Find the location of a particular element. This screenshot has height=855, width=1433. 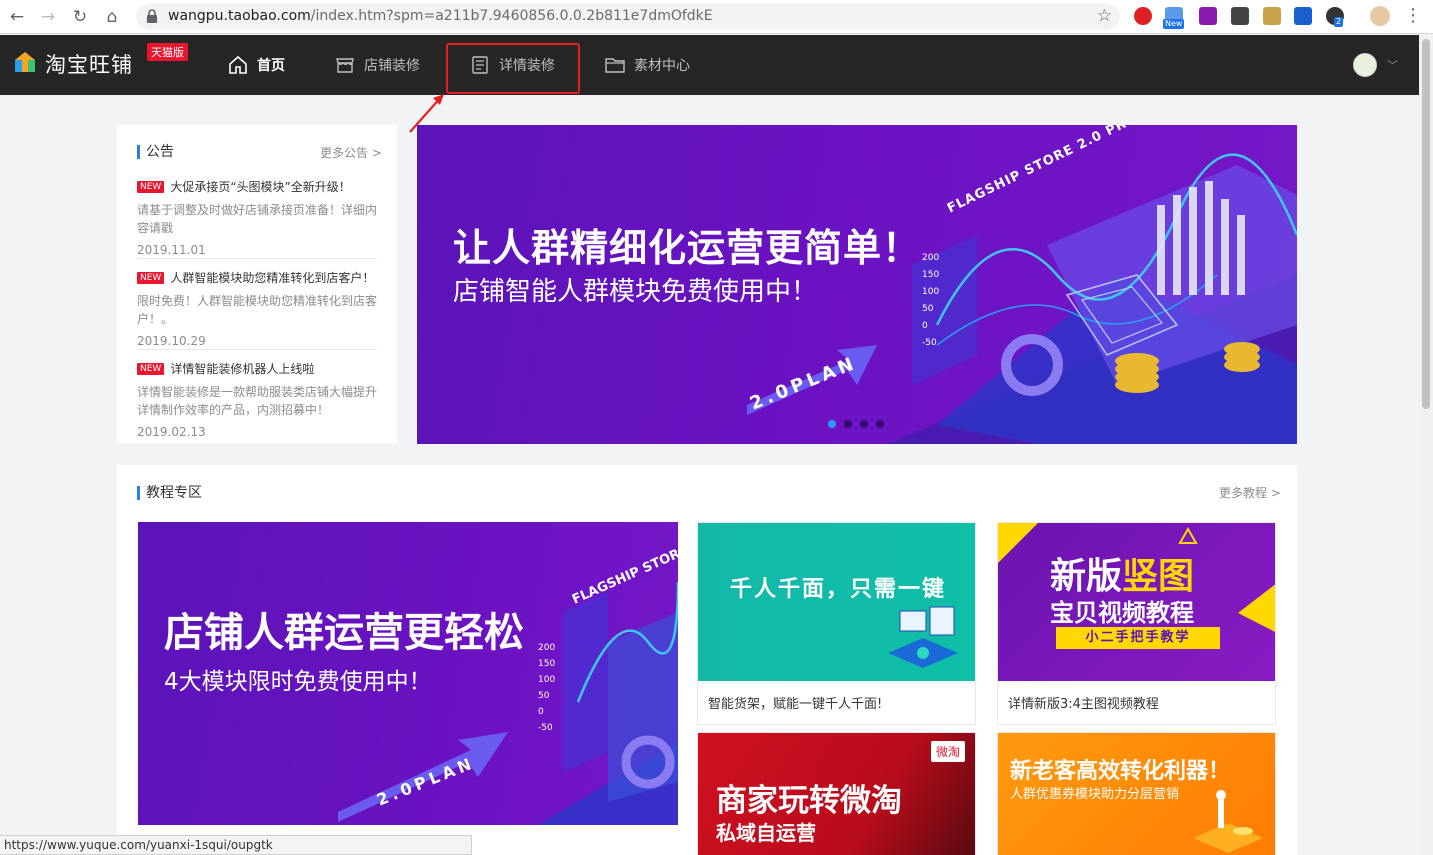

page-scrollbar is located at coordinates (1426, 445).